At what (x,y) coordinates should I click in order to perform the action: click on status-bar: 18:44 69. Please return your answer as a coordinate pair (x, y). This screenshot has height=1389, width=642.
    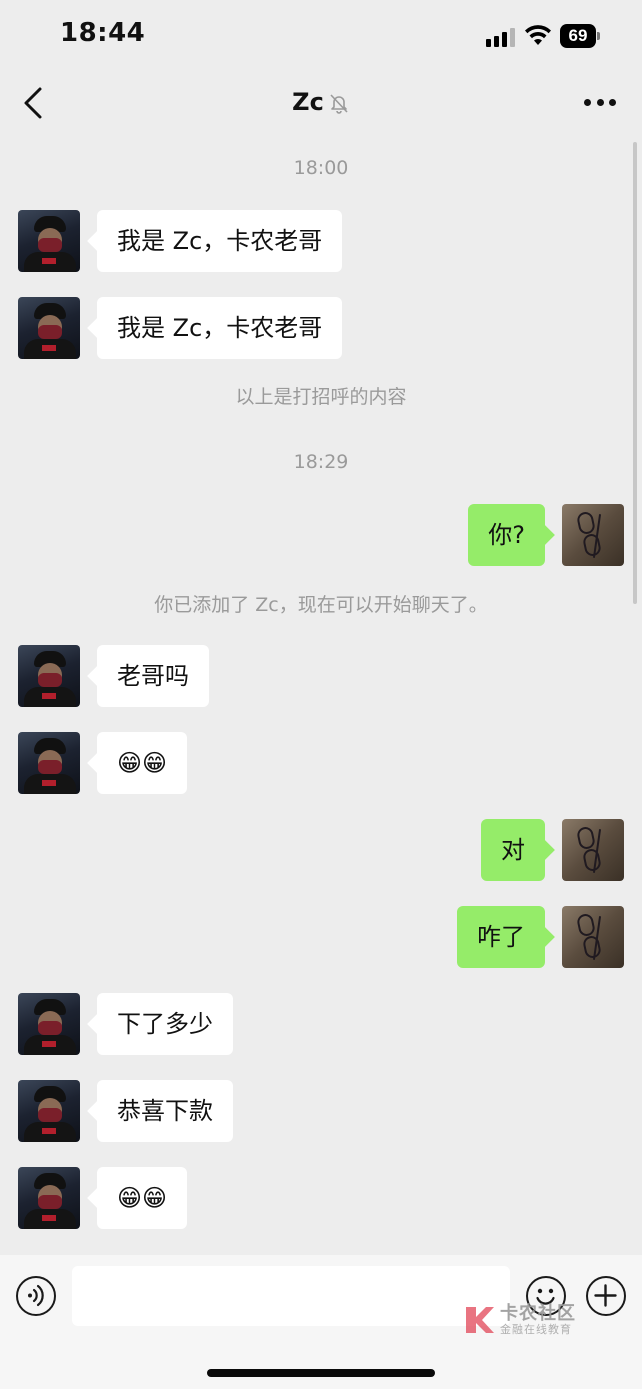
    Looking at the image, I should click on (321, 35).